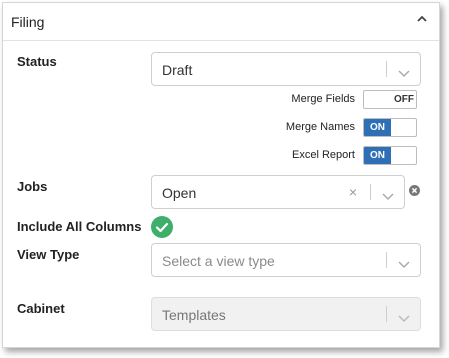  I want to click on jobs-label: Jobs, so click(32, 186).